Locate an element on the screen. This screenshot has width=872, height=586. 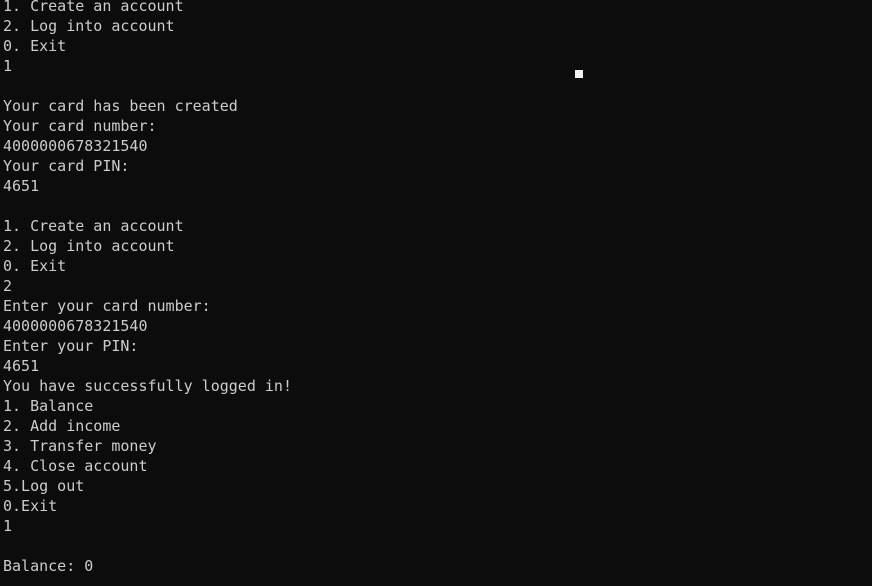
console-line: Enter your card number: is located at coordinates (107, 306).